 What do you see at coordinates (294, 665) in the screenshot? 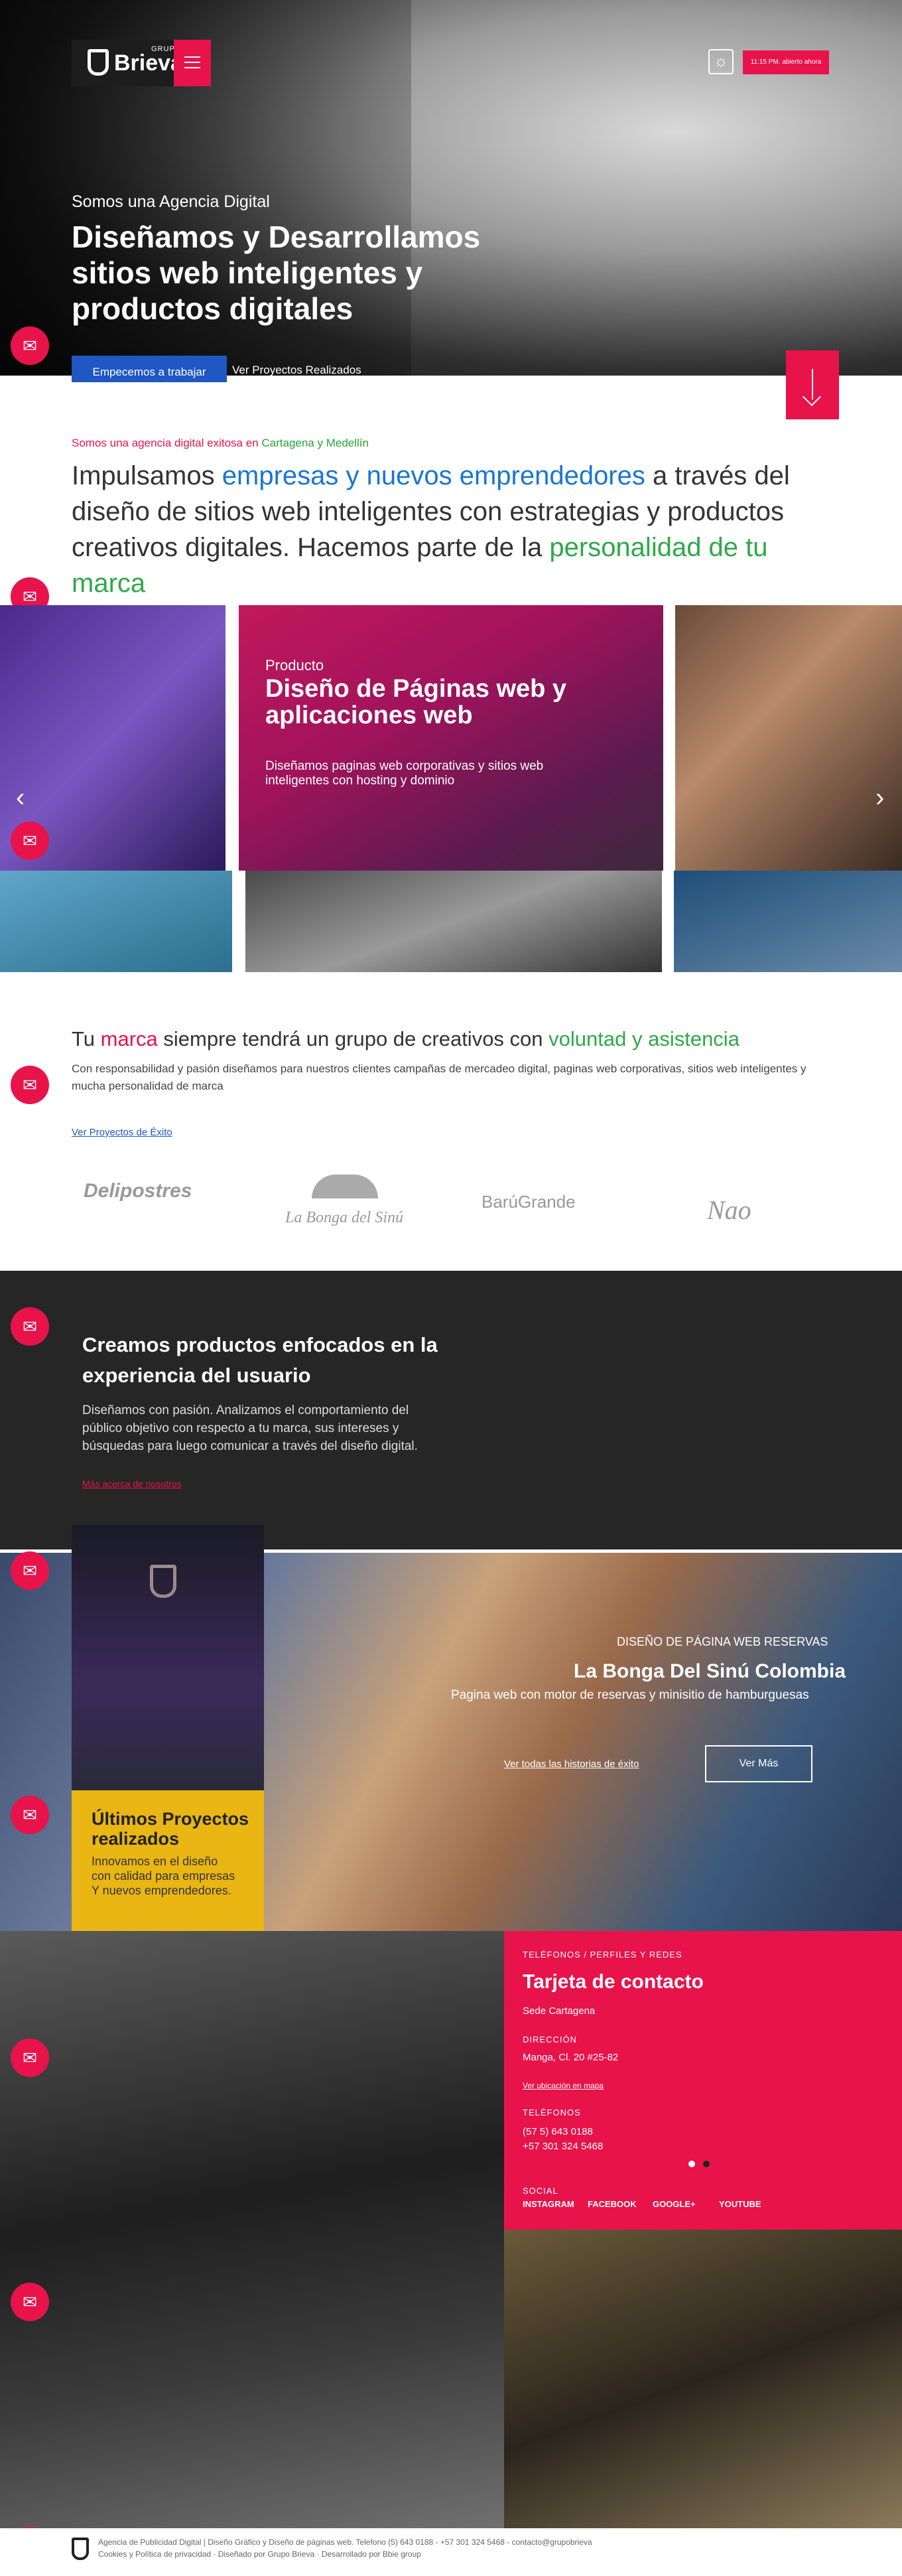
I see `slide-kicker: Producto` at bounding box center [294, 665].